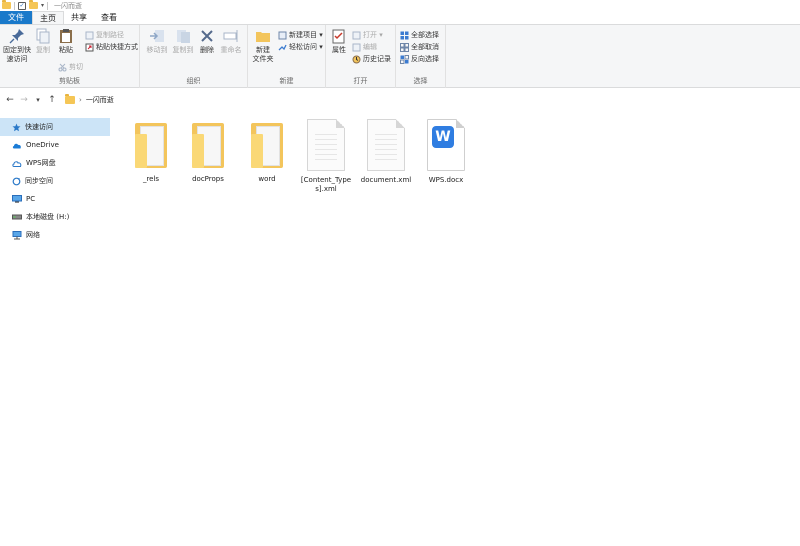 This screenshot has height=546, width=800. Describe the element at coordinates (193, 81) in the screenshot. I see `organize-group-label: 组织` at that location.